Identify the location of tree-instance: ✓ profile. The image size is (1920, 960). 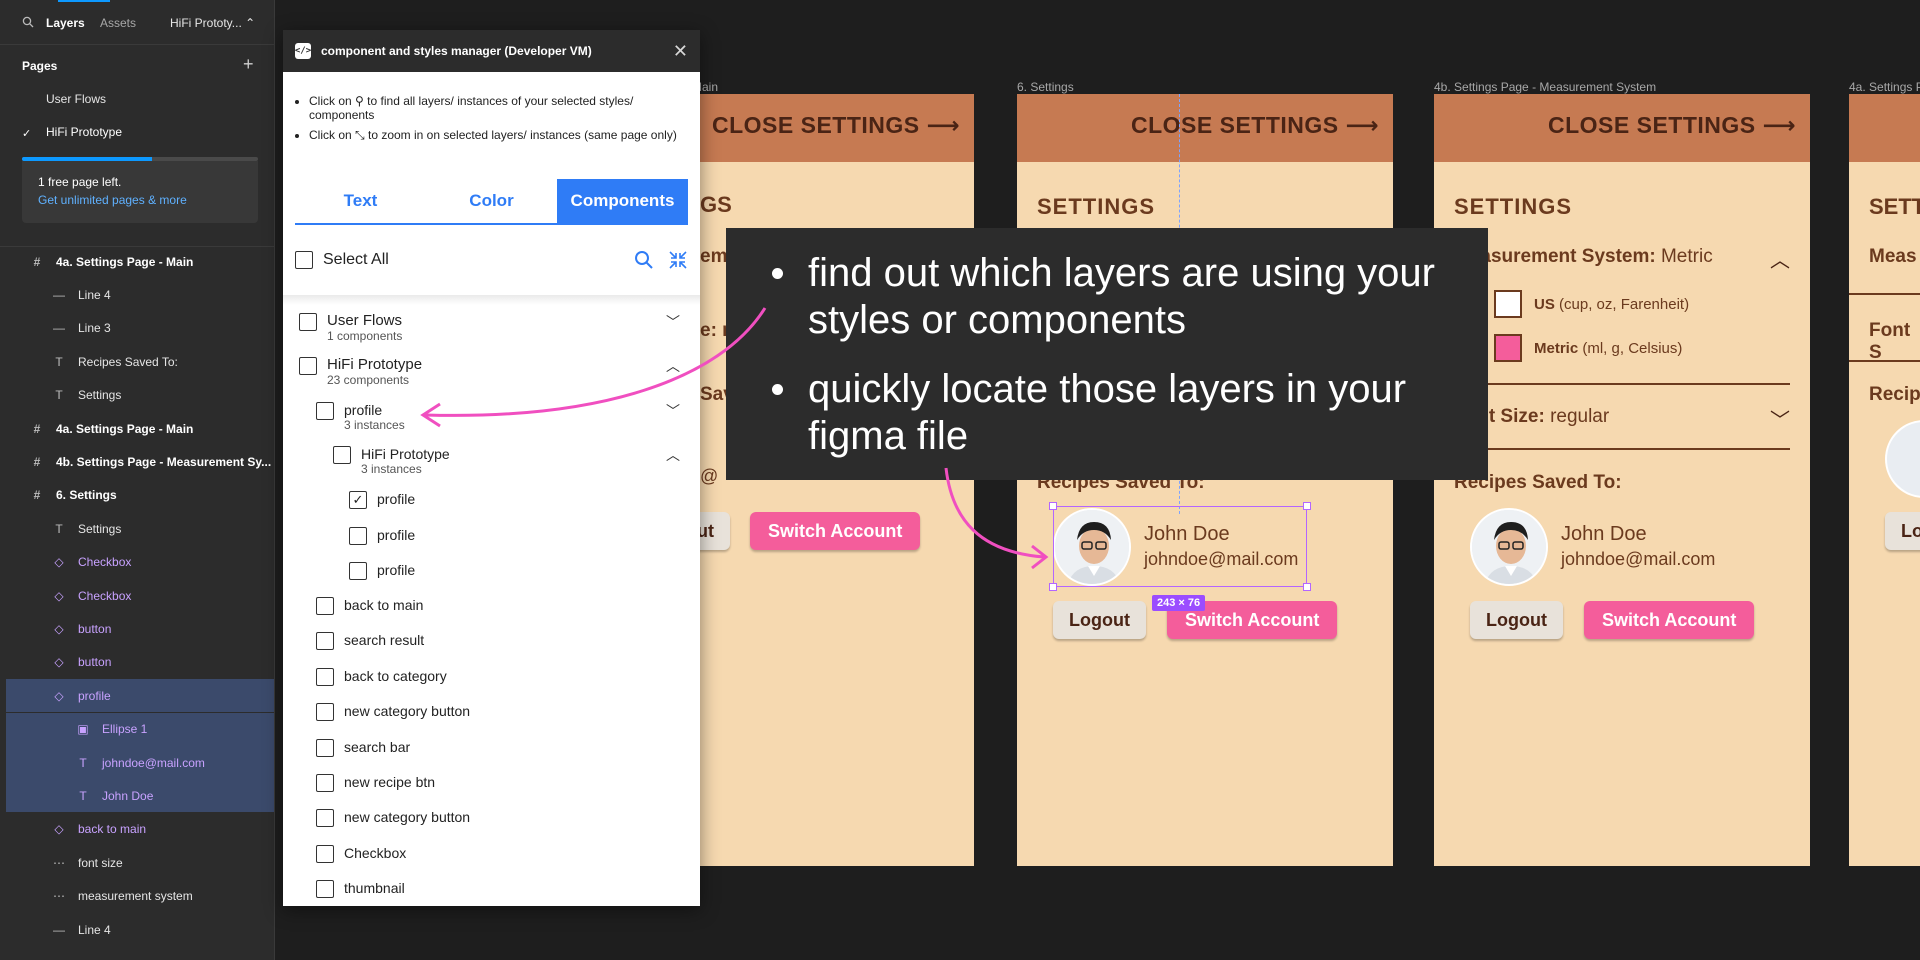
(382, 499).